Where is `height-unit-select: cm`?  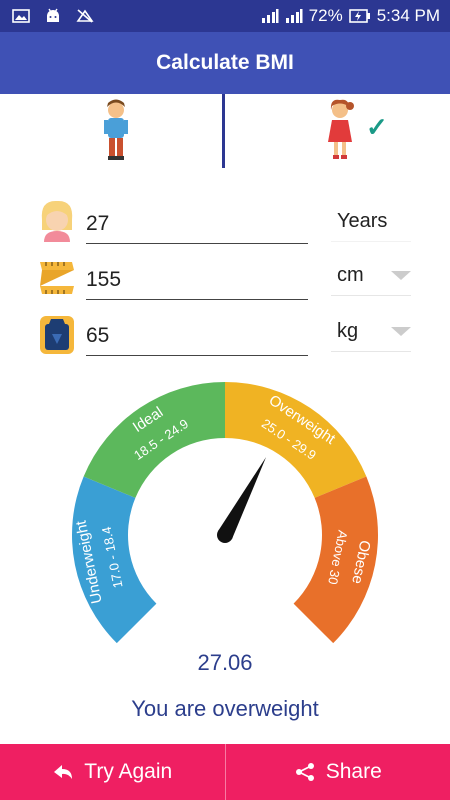 height-unit-select: cm is located at coordinates (371, 276).